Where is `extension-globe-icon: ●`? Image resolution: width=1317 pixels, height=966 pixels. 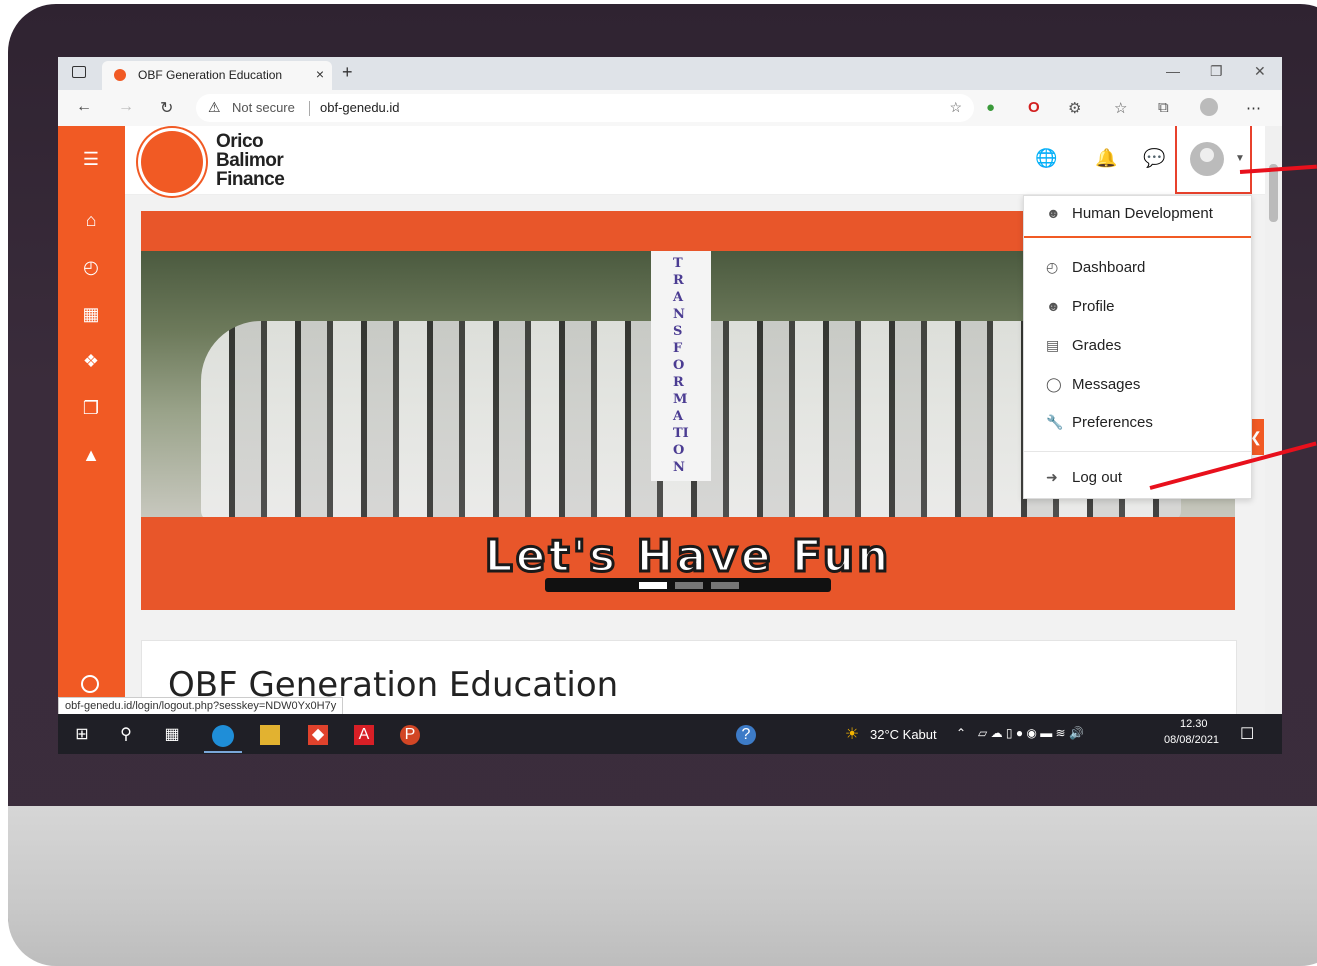
extension-globe-icon: ● is located at coordinates (990, 107).